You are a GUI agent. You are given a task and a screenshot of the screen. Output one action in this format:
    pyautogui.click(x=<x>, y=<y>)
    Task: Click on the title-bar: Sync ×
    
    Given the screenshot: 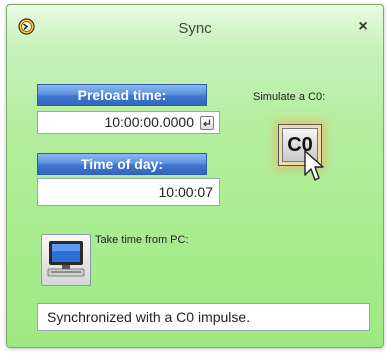 What is the action you would take?
    pyautogui.click(x=195, y=27)
    